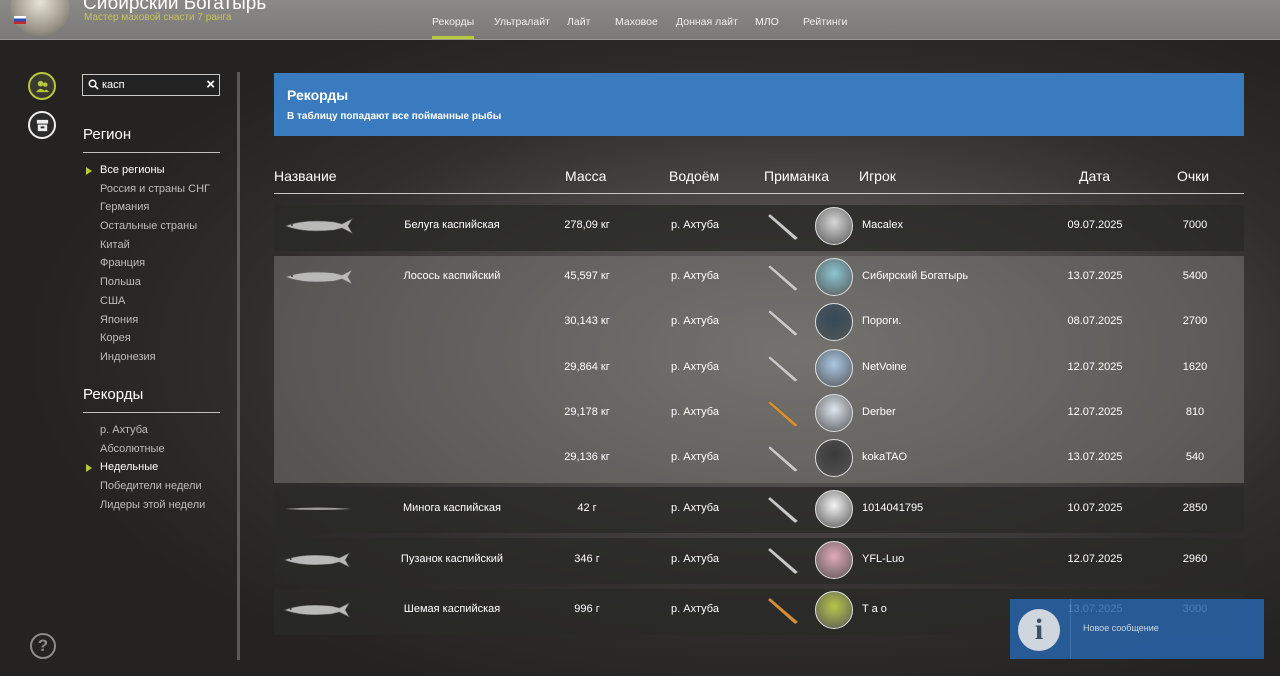  I want to click on player-name: kokaTAO, so click(884, 457).